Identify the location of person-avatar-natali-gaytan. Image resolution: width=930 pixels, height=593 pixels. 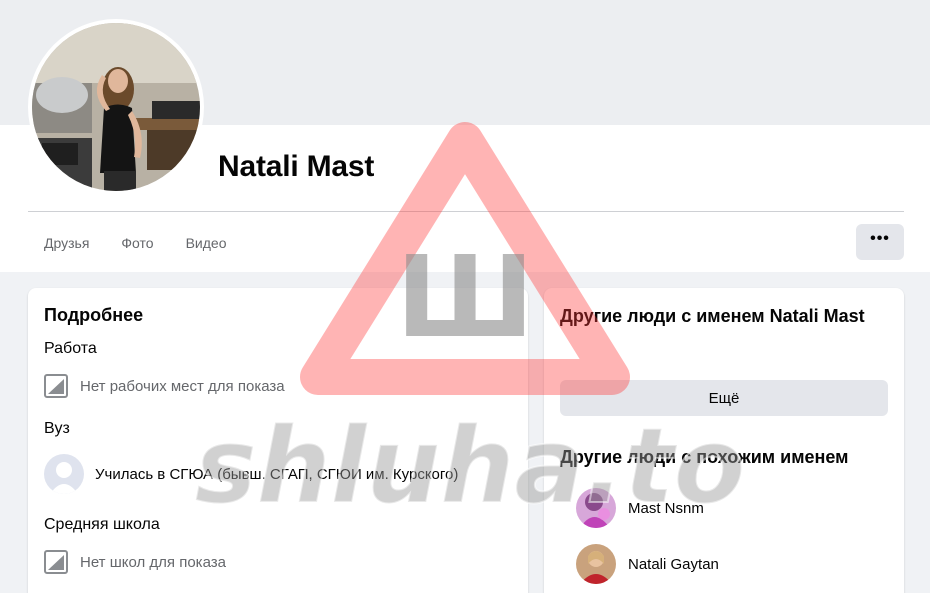
(596, 564).